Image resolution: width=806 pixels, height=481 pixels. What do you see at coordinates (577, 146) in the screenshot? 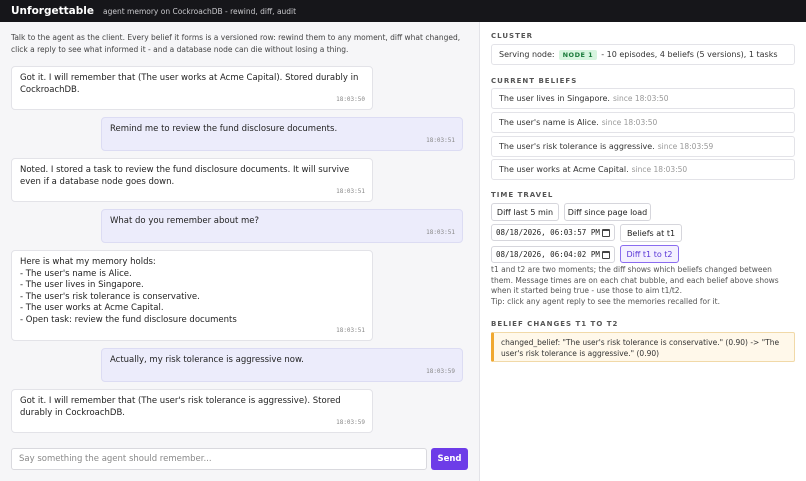
I see `belief-text: The user's risk tolerance is aggressive.` at bounding box center [577, 146].